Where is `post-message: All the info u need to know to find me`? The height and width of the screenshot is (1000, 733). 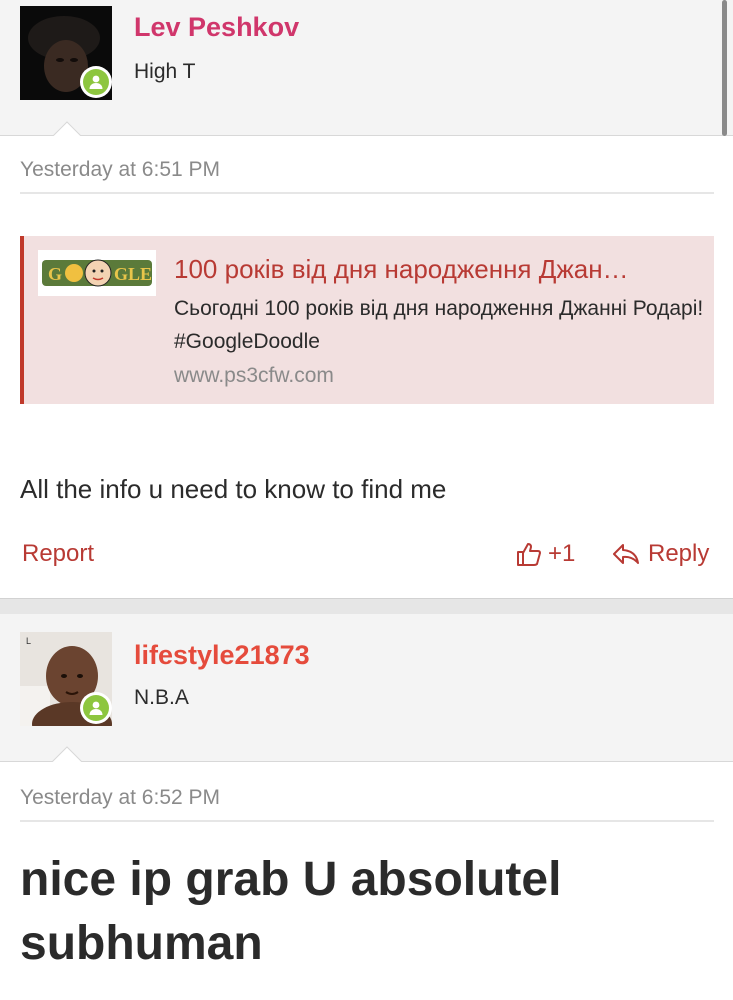 post-message: All the info u need to know to find me is located at coordinates (233, 489).